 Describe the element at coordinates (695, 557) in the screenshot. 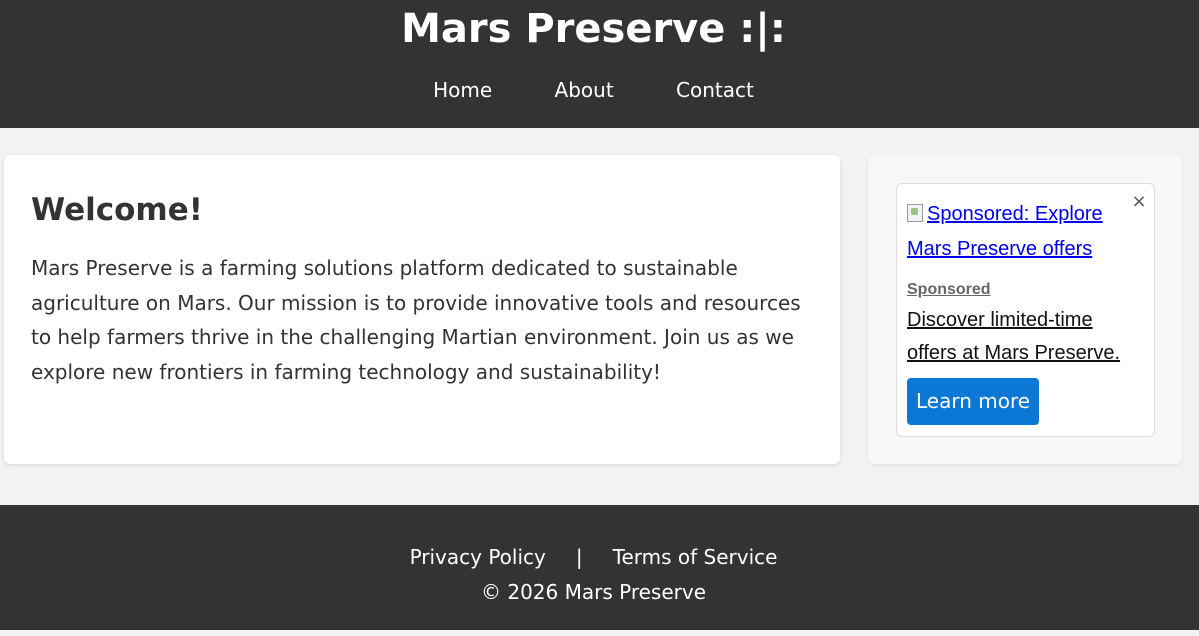

I see `terms-of-service-link: Terms of Service` at that location.